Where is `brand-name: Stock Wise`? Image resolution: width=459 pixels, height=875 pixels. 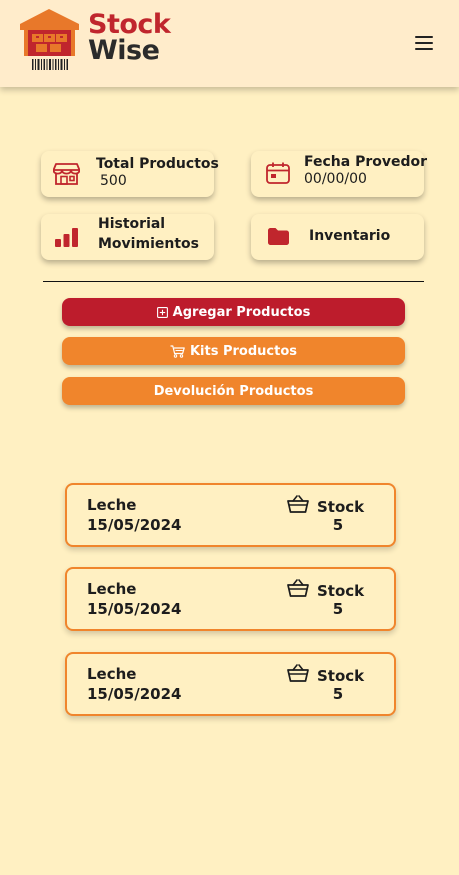 brand-name: Stock Wise is located at coordinates (129, 38).